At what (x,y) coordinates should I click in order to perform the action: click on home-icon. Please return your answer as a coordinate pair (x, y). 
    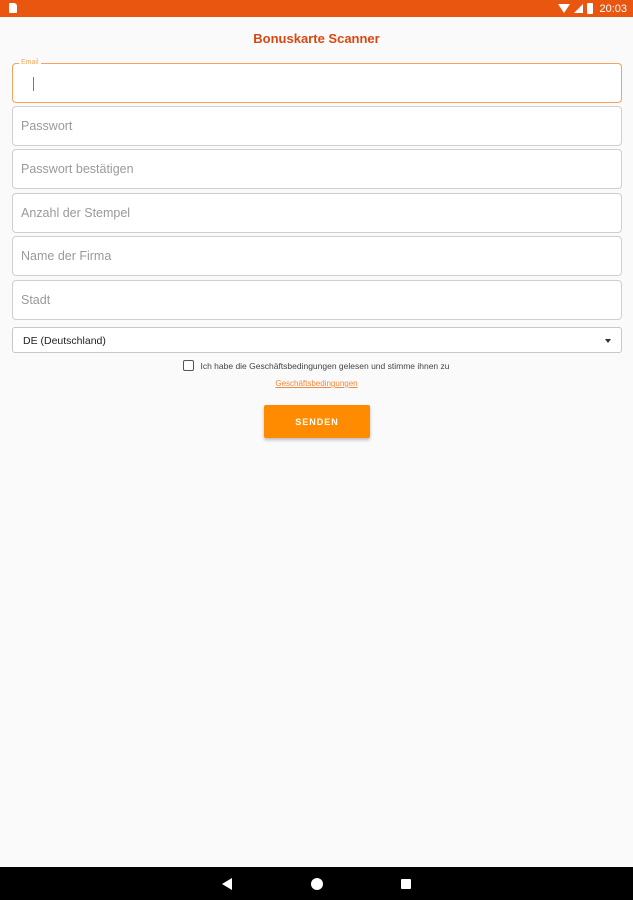
    Looking at the image, I should click on (317, 884).